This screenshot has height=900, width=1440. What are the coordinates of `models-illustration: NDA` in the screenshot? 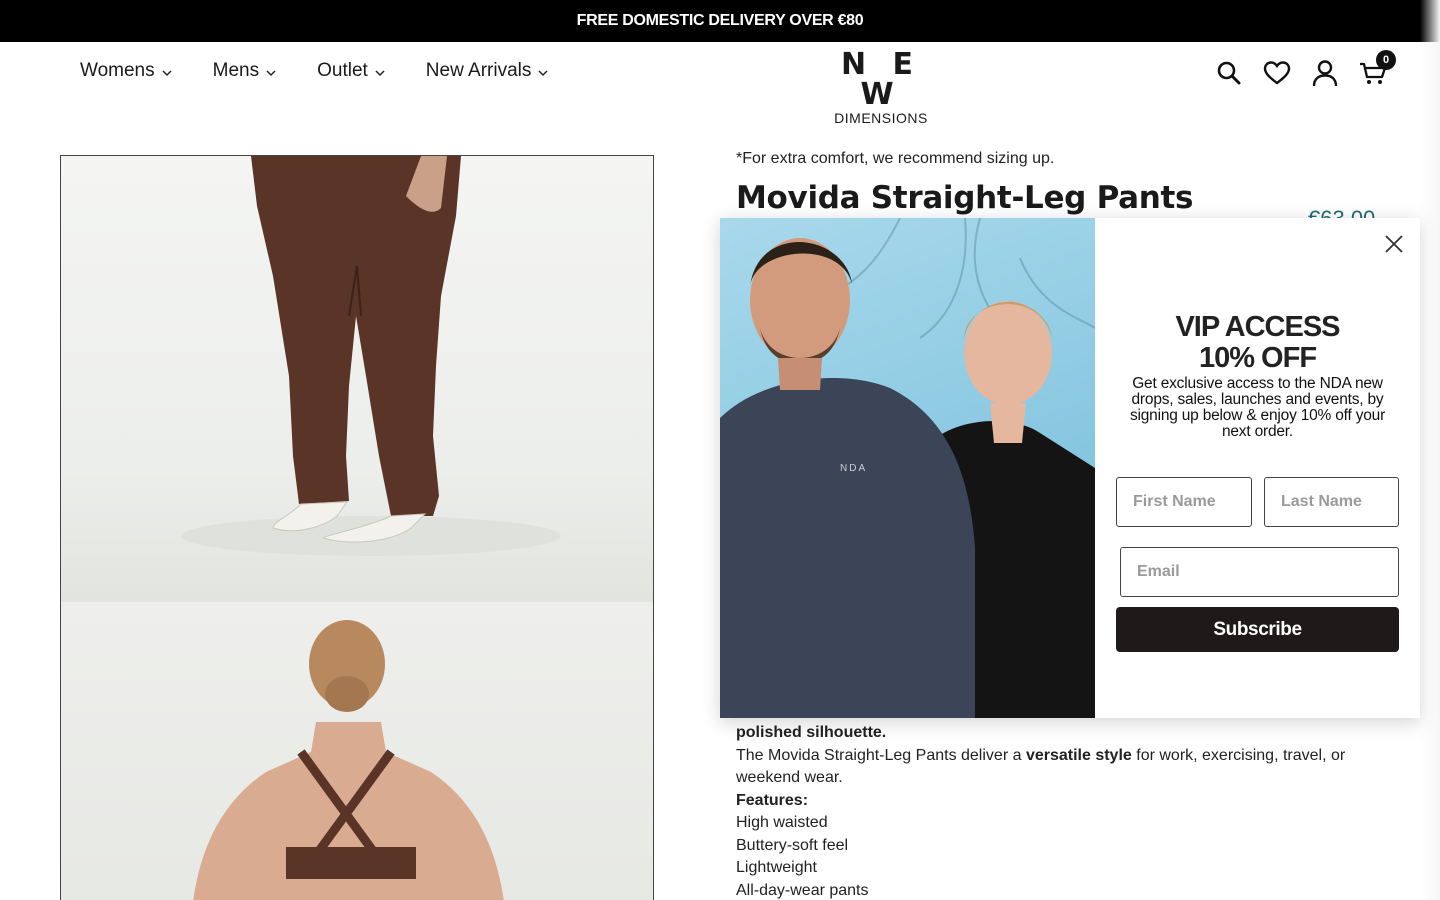 It's located at (907, 468).